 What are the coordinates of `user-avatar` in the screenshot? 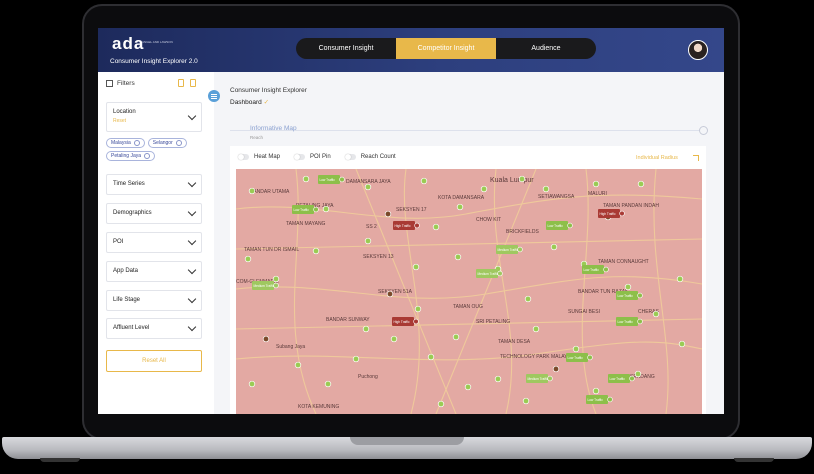 It's located at (698, 50).